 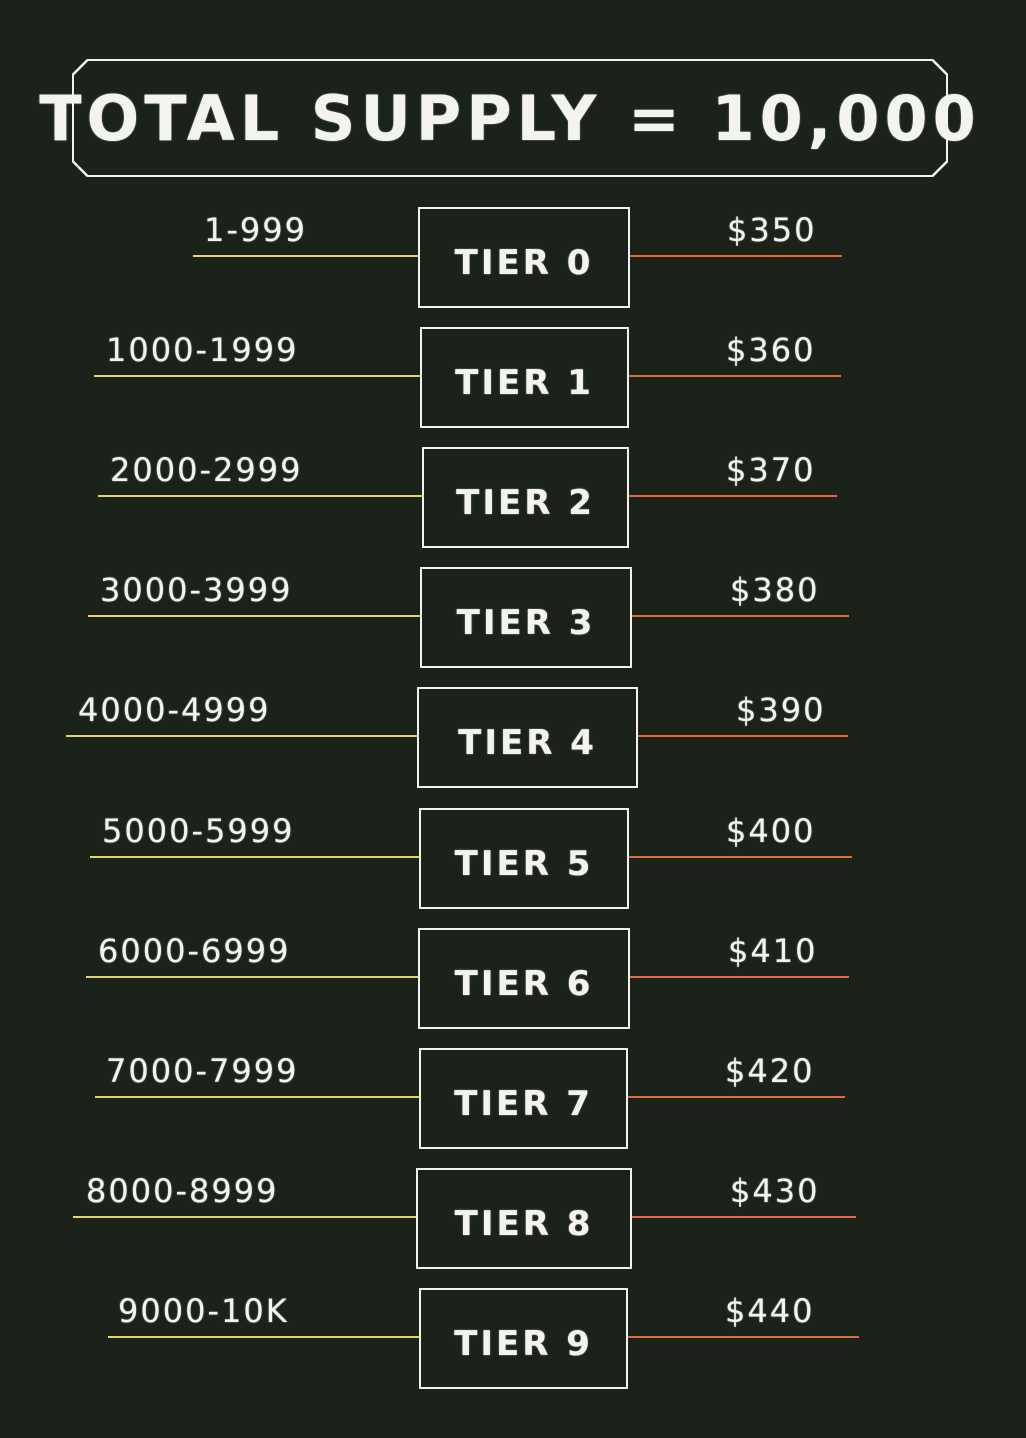 I want to click on tier-range: 2000-2999, so click(x=206, y=470).